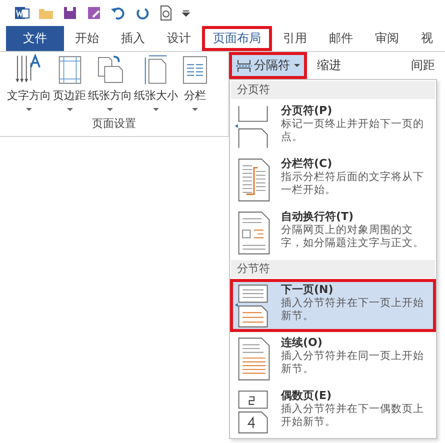 This screenshot has height=443, width=445. I want to click on ribbon-tab: 视, so click(427, 38).